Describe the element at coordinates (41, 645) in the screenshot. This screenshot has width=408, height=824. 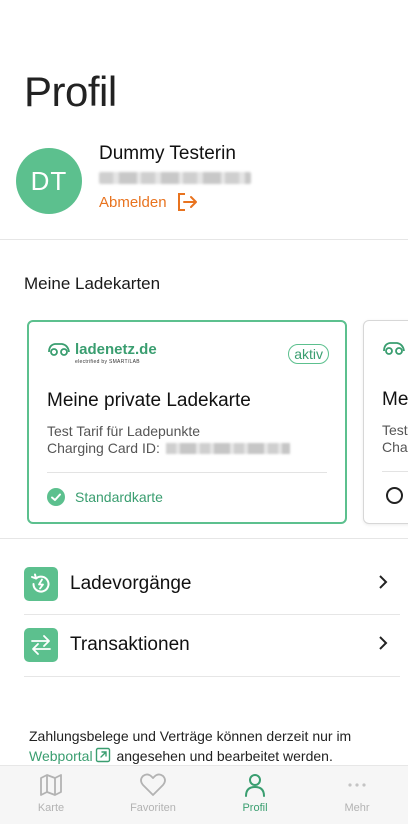
I see `transactions-icon` at that location.